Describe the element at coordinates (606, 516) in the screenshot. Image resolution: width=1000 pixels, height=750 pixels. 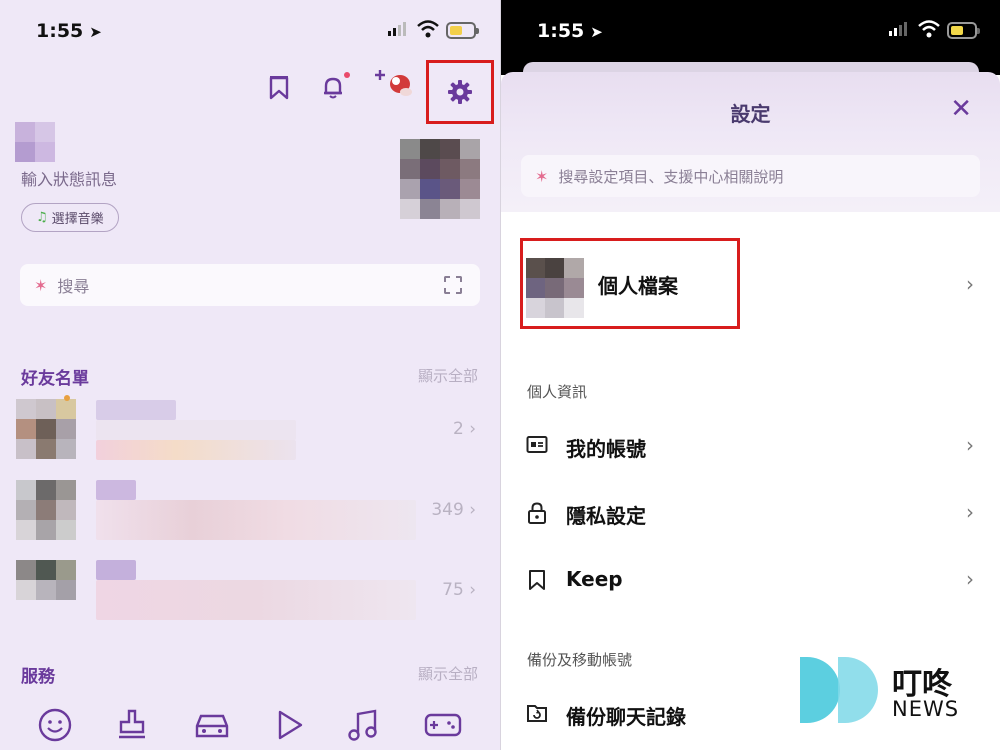
I see `menu-label: 隱私設定` at that location.